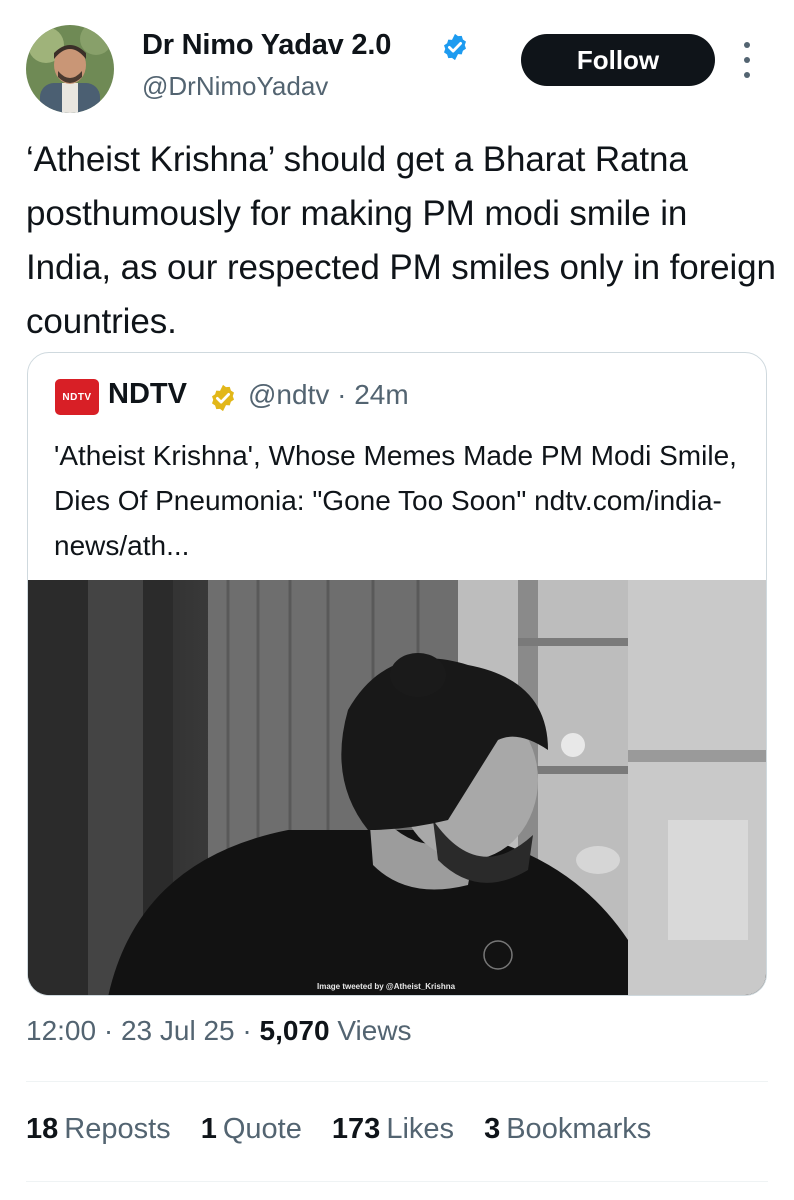  I want to click on stat-label: Reposts, so click(117, 1129).